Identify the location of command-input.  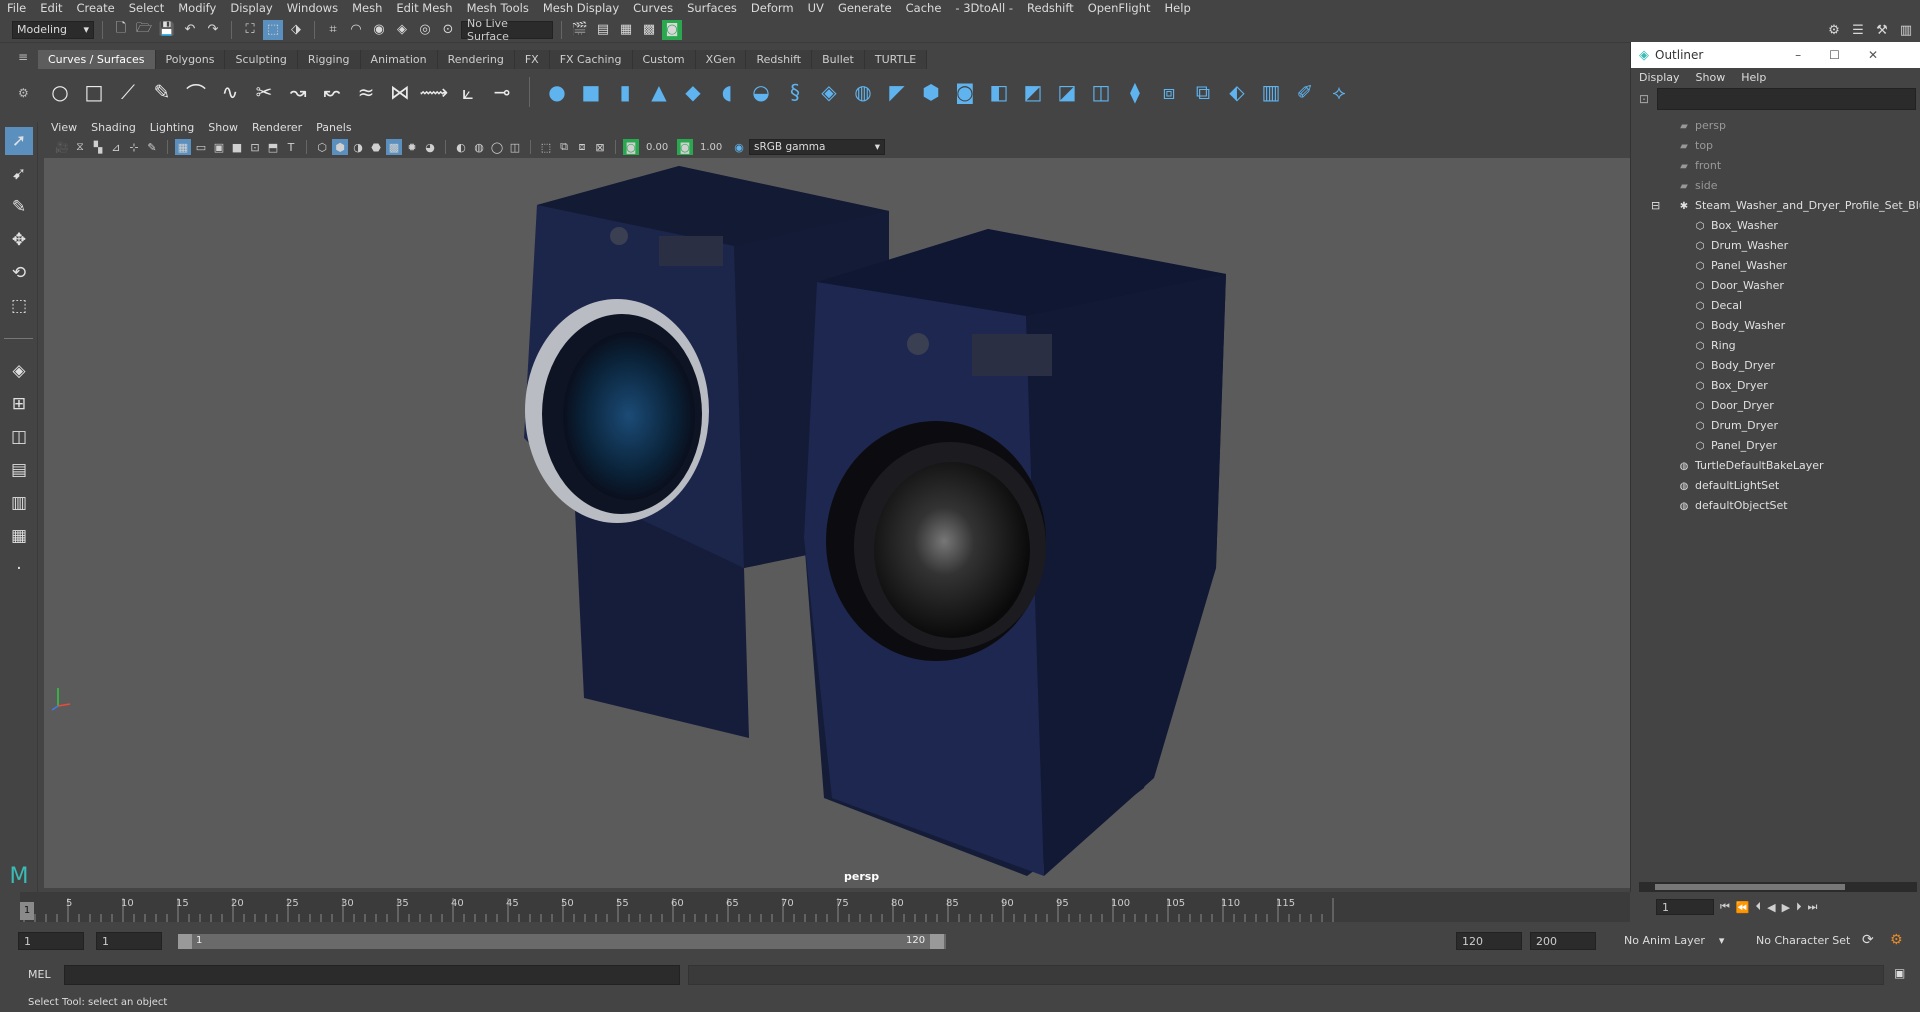
(372, 975).